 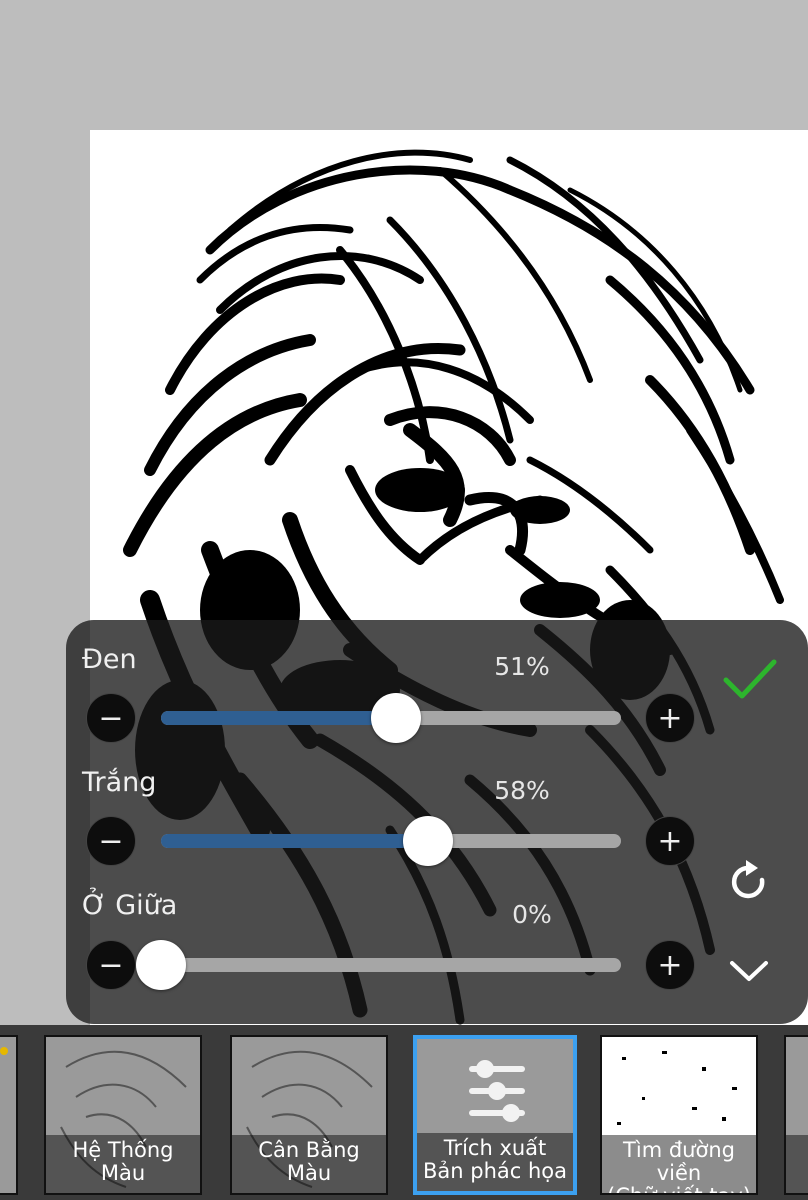 What do you see at coordinates (670, 718) in the screenshot?
I see `black-plus-button: +` at bounding box center [670, 718].